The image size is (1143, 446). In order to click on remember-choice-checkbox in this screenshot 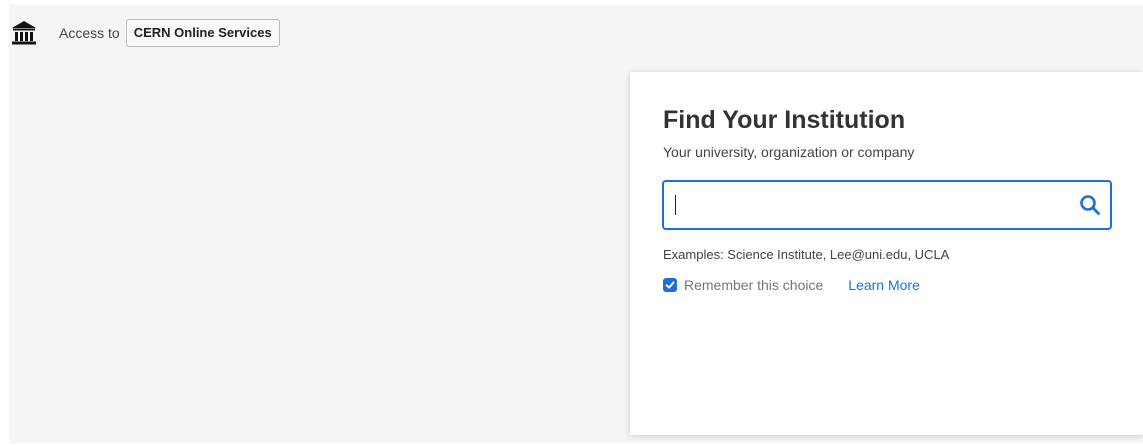, I will do `click(670, 285)`.